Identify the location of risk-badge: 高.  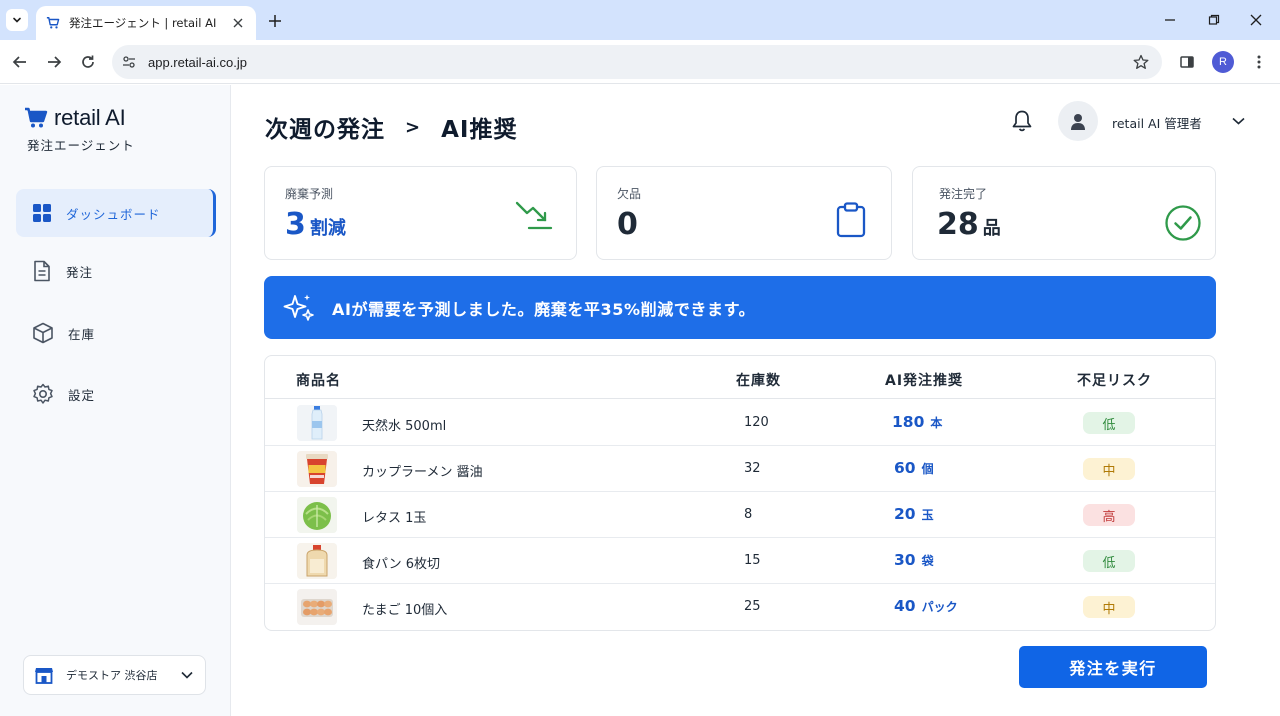
(1109, 515).